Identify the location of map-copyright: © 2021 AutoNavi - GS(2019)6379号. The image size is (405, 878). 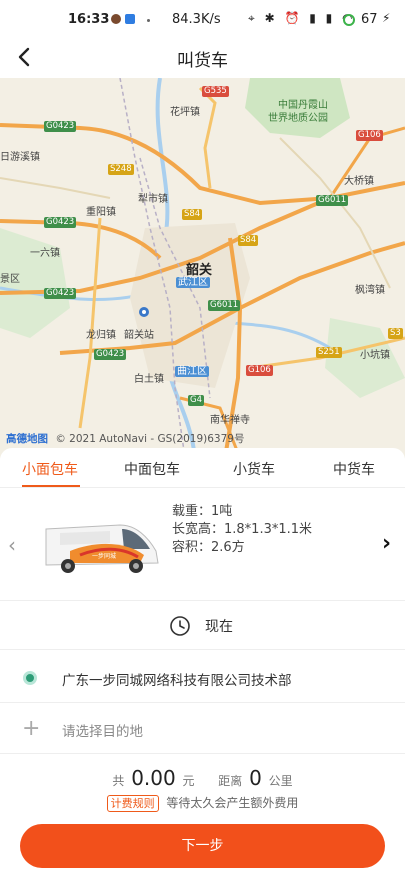
(150, 439).